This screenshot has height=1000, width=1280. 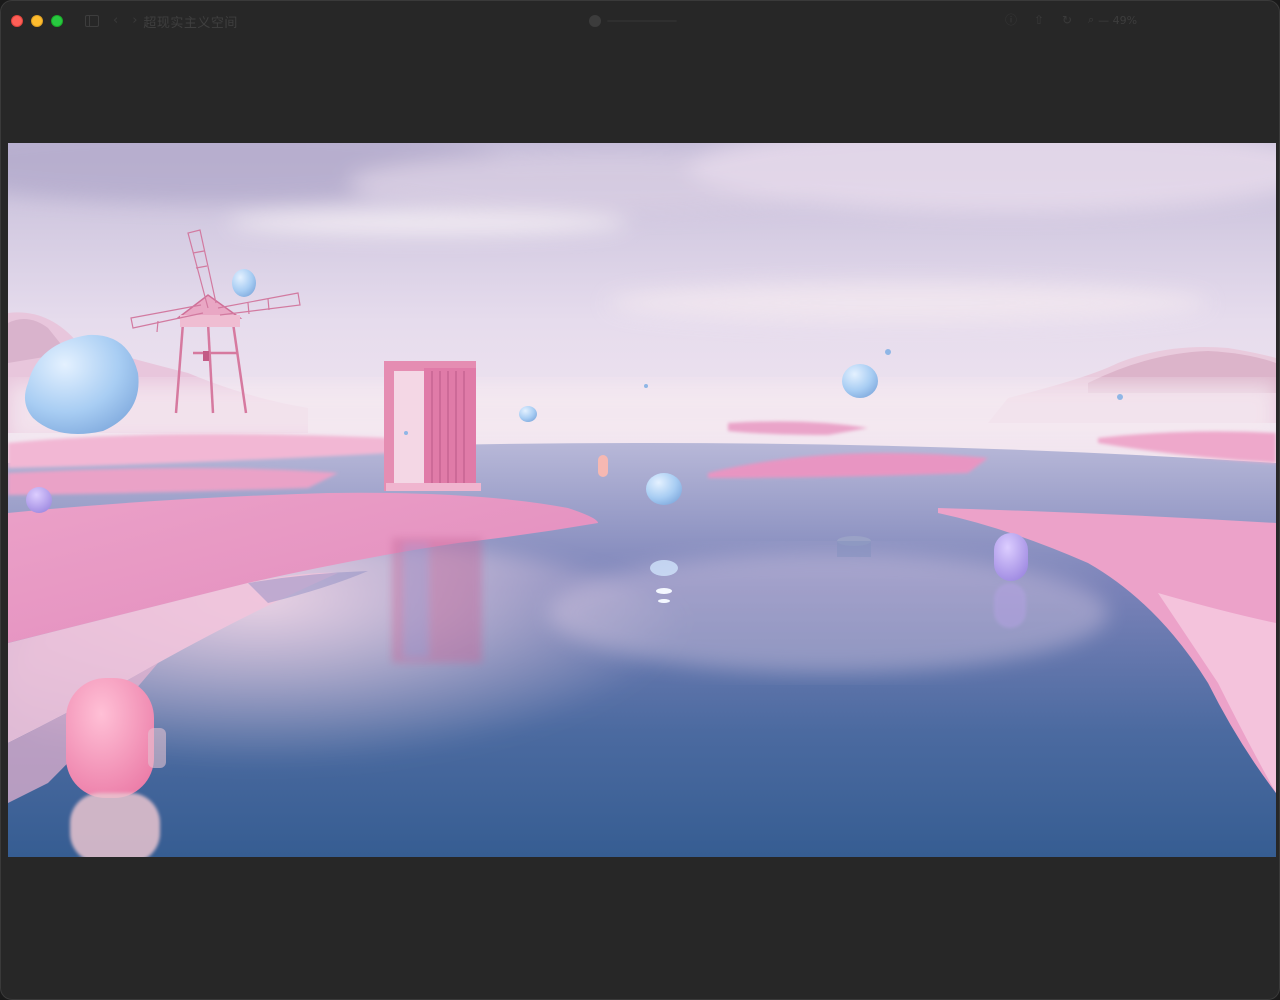 I want to click on zoom-label: — 49%, so click(x=1118, y=20).